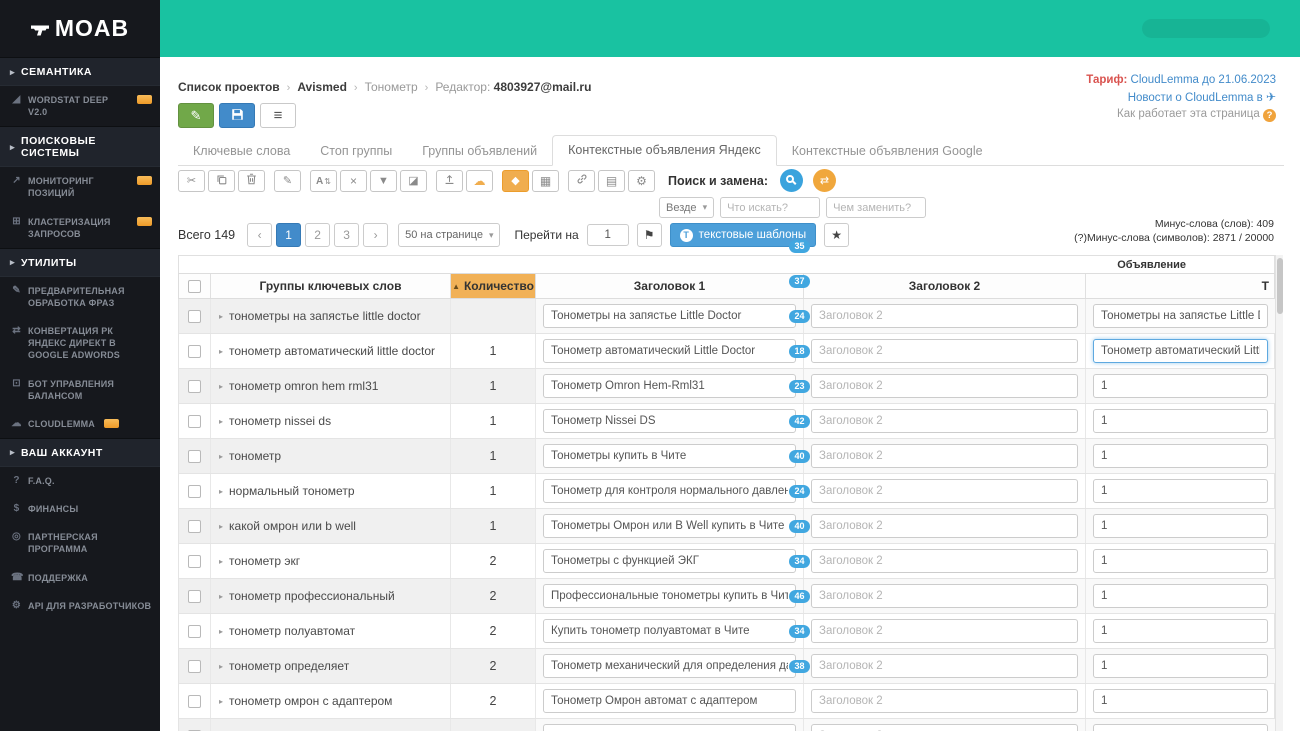  Describe the element at coordinates (413, 180) in the screenshot. I see `eraser-button: ◪` at that location.